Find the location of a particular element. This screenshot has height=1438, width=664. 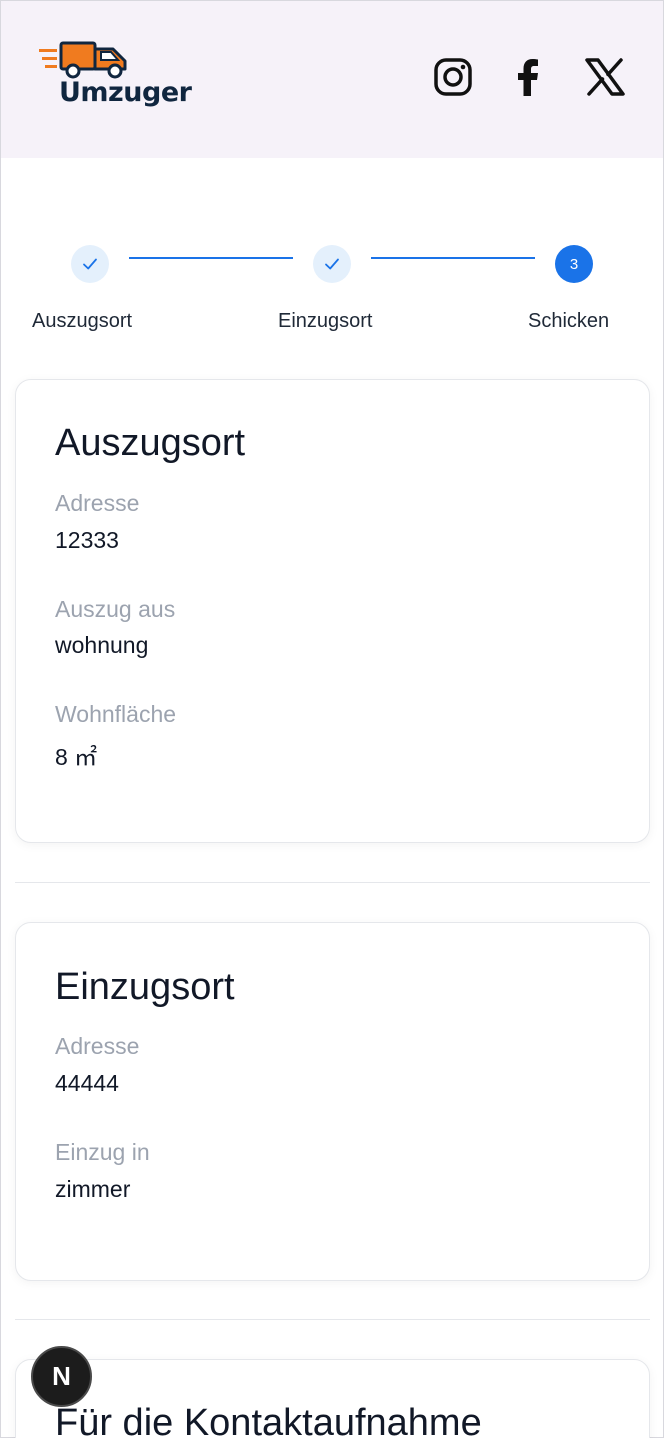

logo-text: Umzuger is located at coordinates (125, 92).